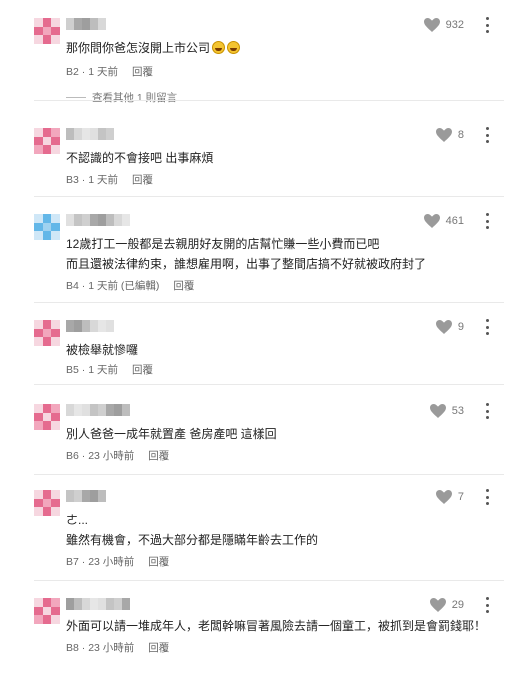 The image size is (512, 678). I want to click on comment-text-line: 雖然有機會，不過大部分都是隱瞞年齡去工作的, so click(192, 540).